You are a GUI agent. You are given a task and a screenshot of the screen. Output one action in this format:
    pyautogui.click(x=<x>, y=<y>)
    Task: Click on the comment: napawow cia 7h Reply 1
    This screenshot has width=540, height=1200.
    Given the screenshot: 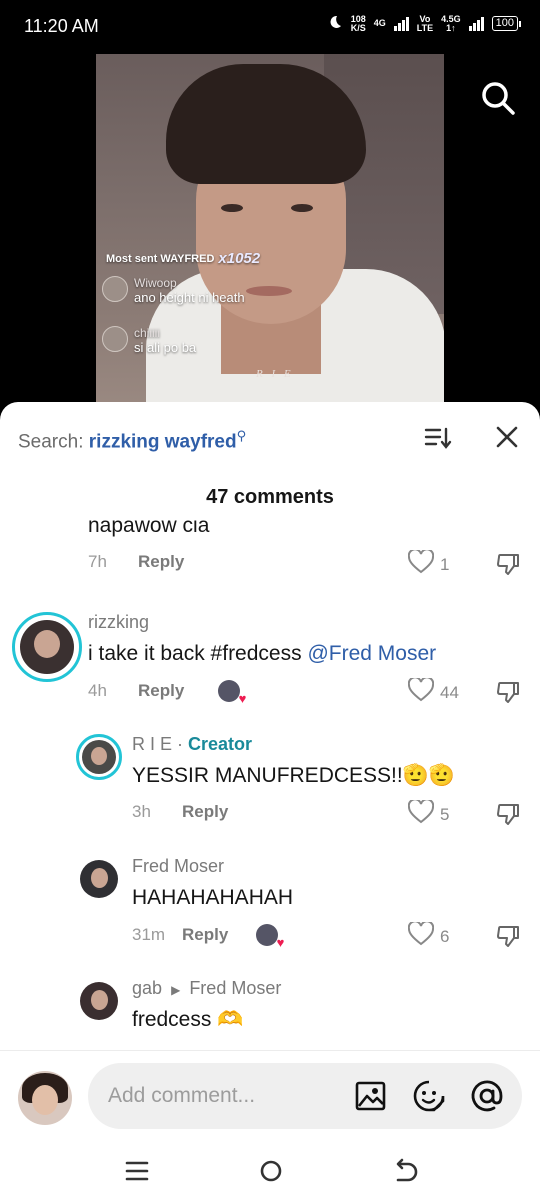 What is the action you would take?
    pyautogui.click(x=270, y=552)
    